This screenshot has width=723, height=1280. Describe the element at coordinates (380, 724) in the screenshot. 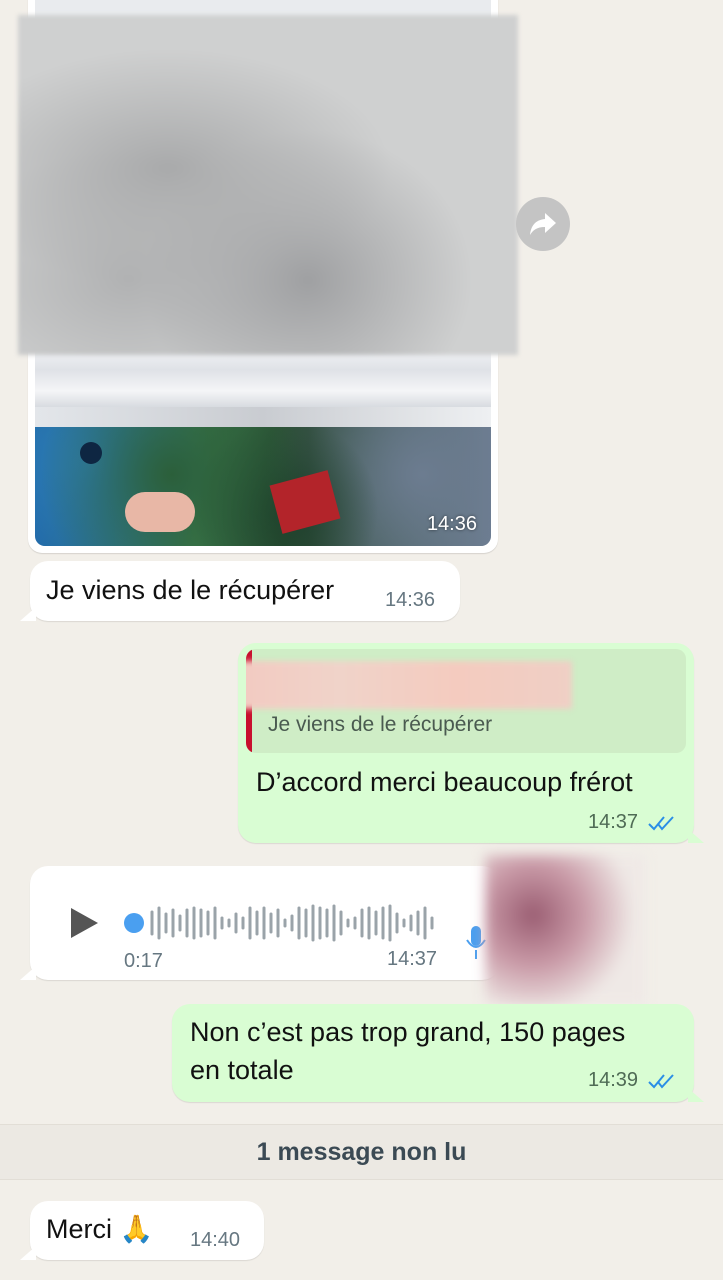

I see `quoted-text: Je viens de le récupérer` at that location.